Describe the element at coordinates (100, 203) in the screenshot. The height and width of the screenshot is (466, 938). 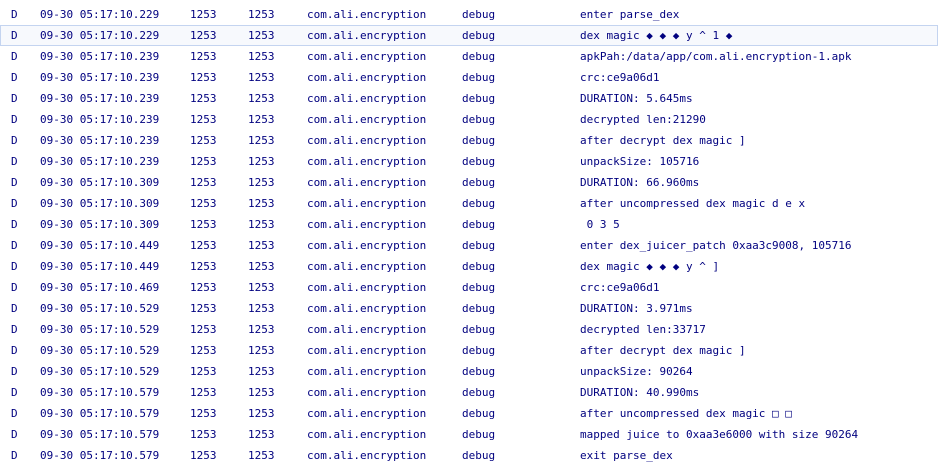
I see `log-time: 09-30 05:17:10.309` at that location.